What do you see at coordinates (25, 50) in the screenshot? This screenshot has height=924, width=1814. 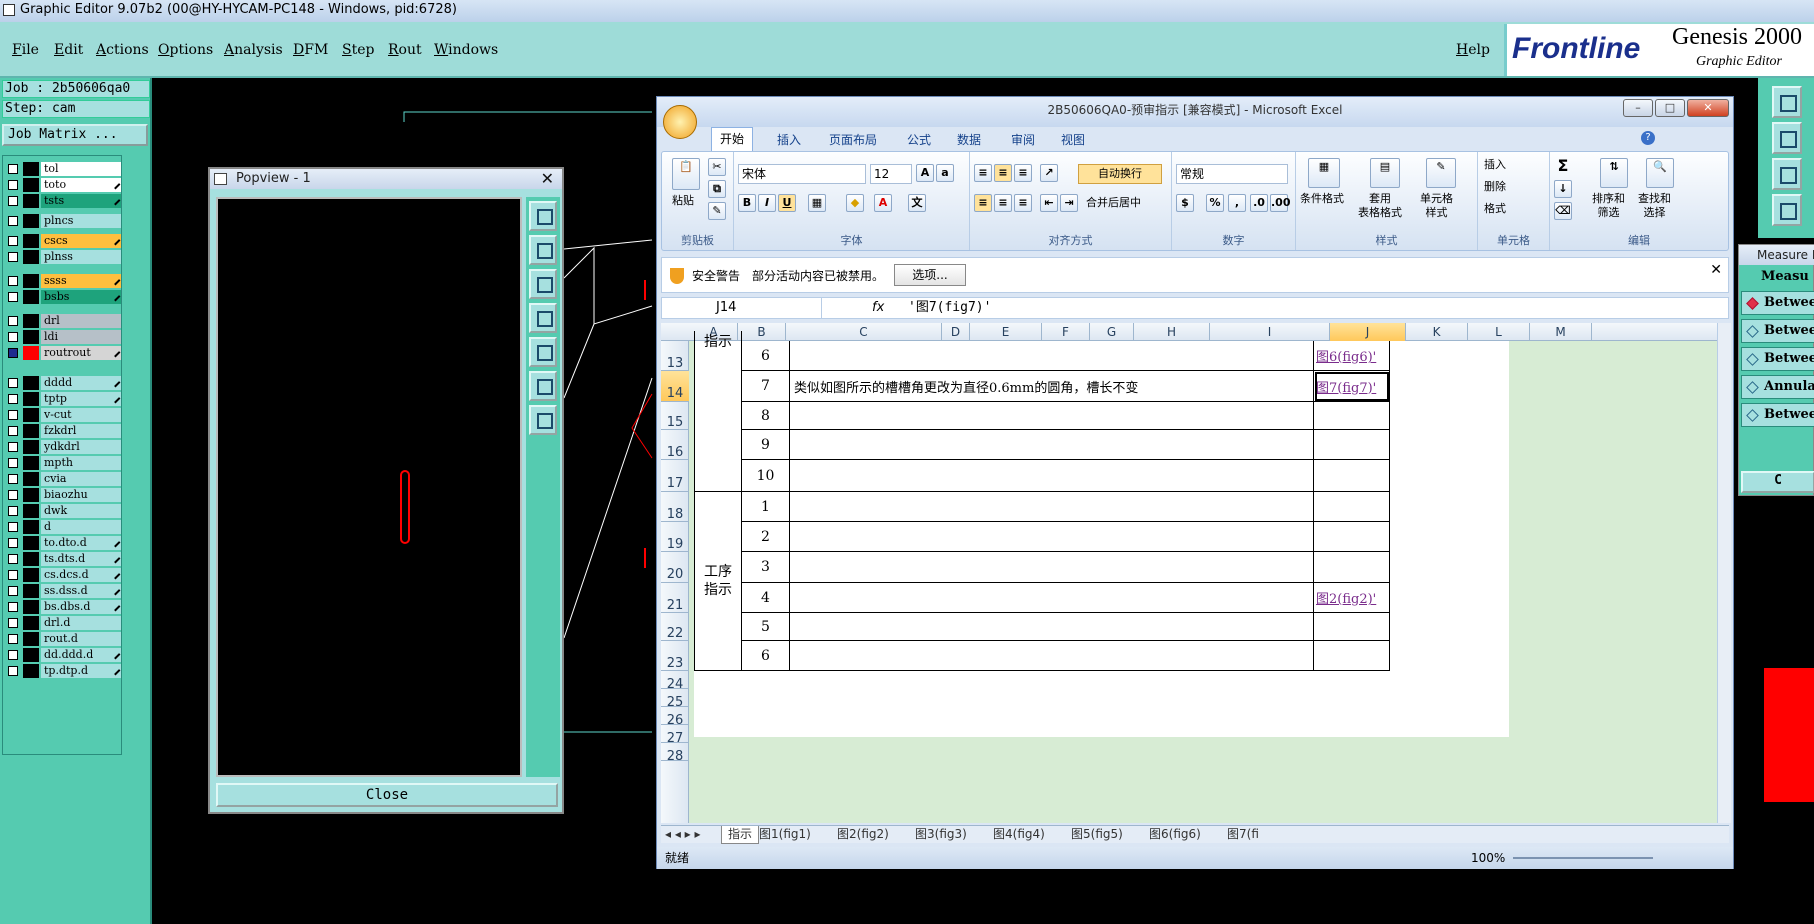 I see `menu-file: File` at bounding box center [25, 50].